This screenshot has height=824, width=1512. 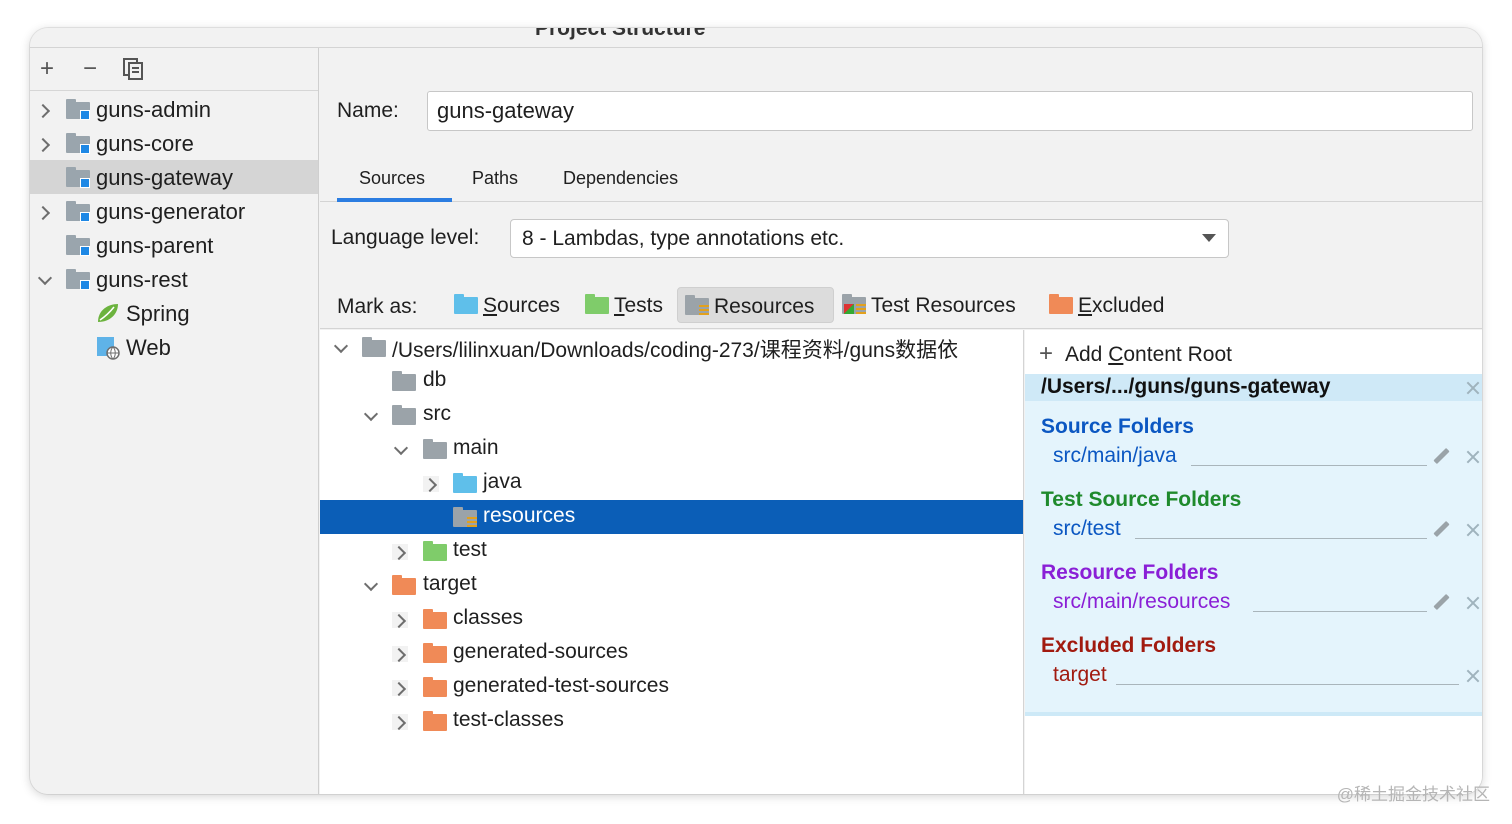 I want to click on module-row-guns-gateway: guns-gateway, so click(x=174, y=177).